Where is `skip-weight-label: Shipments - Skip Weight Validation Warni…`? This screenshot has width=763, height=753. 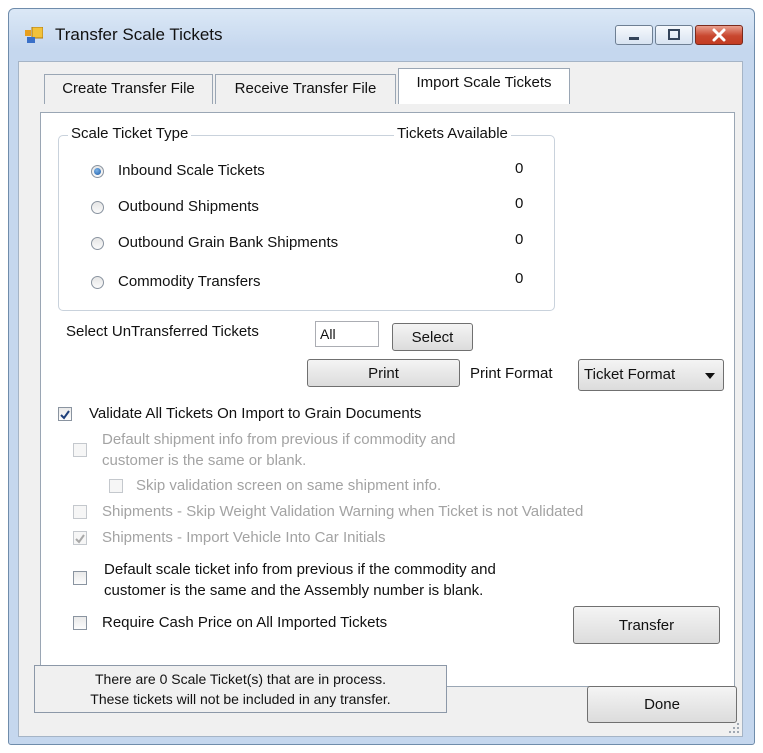
skip-weight-label: Shipments - Skip Weight Validation Warni… is located at coordinates (343, 511).